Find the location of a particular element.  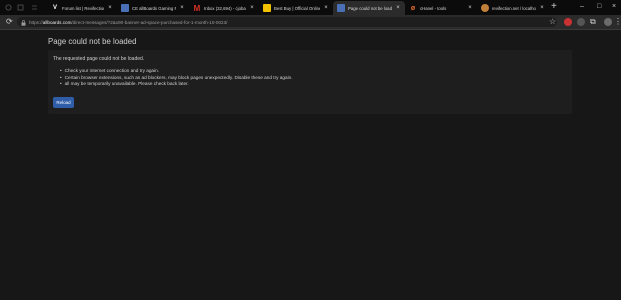

tab-inbox: M Inbox (32,694) - cjoba... × is located at coordinates (224, 8).